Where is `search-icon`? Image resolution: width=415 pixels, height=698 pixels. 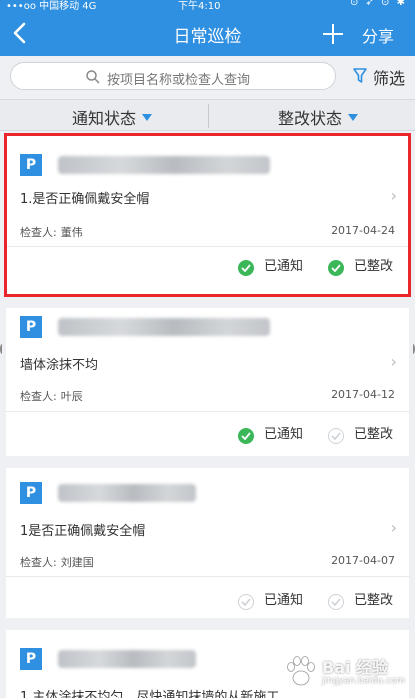 search-icon is located at coordinates (93, 77).